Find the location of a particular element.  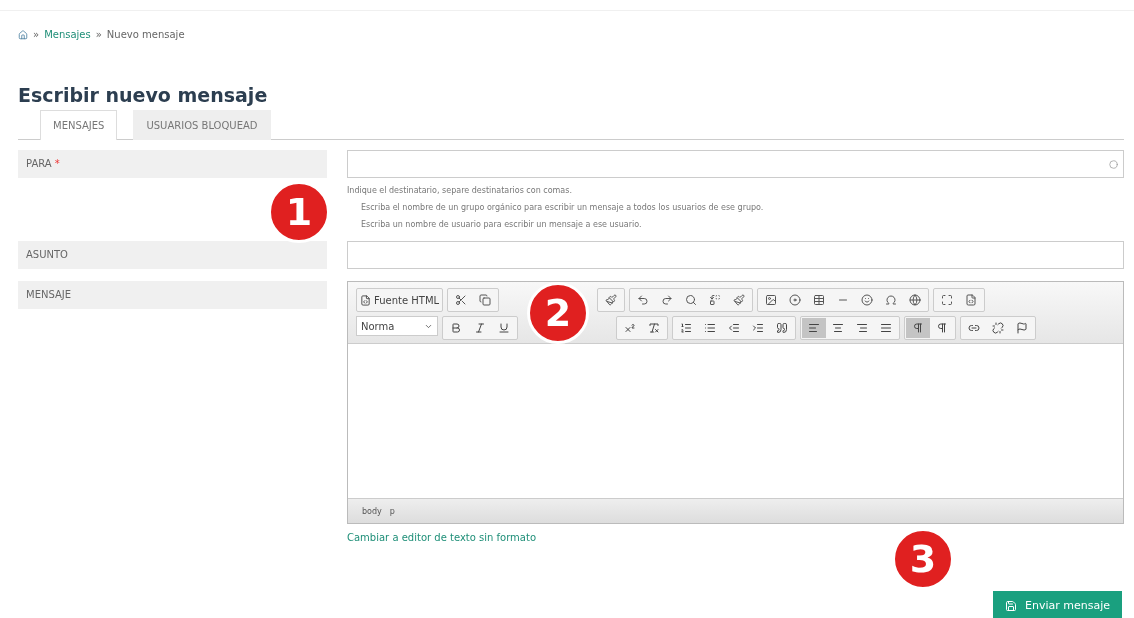

field-label: ASUNTO is located at coordinates (172, 255).